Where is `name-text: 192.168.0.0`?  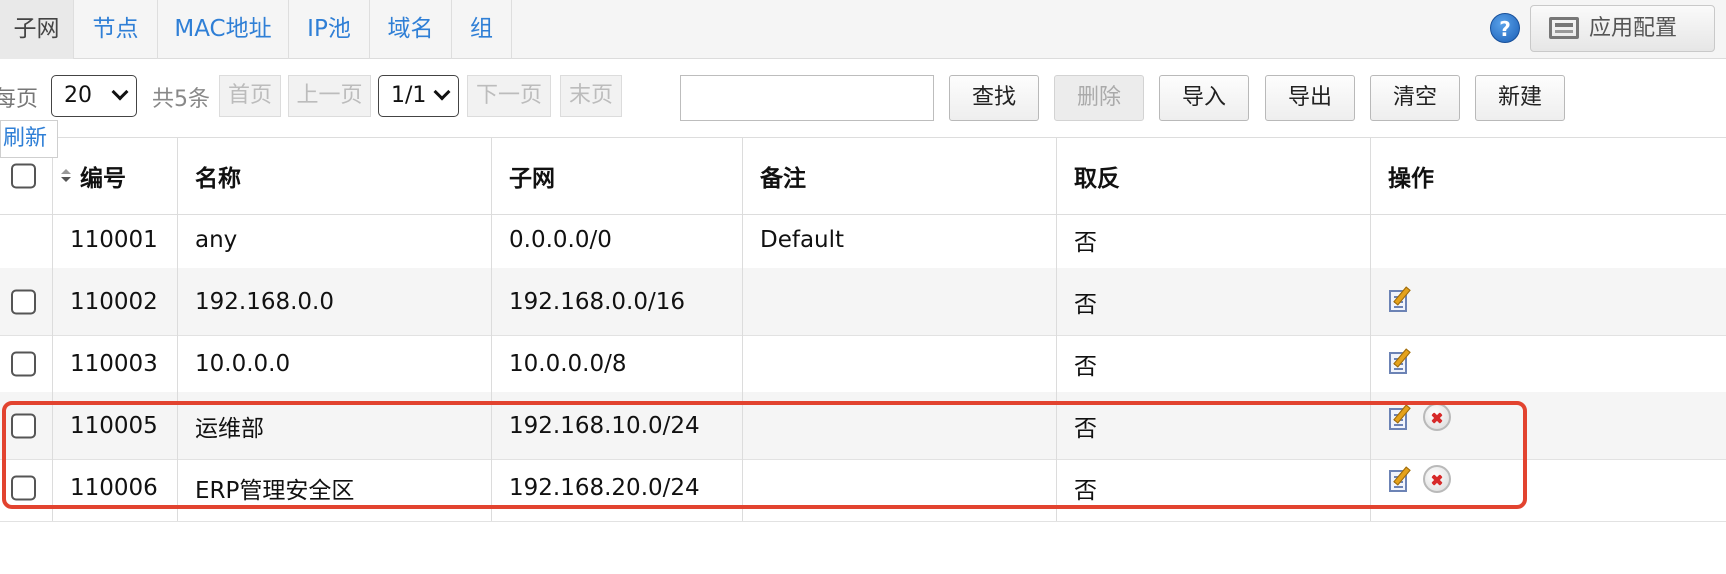
name-text: 192.168.0.0 is located at coordinates (264, 301).